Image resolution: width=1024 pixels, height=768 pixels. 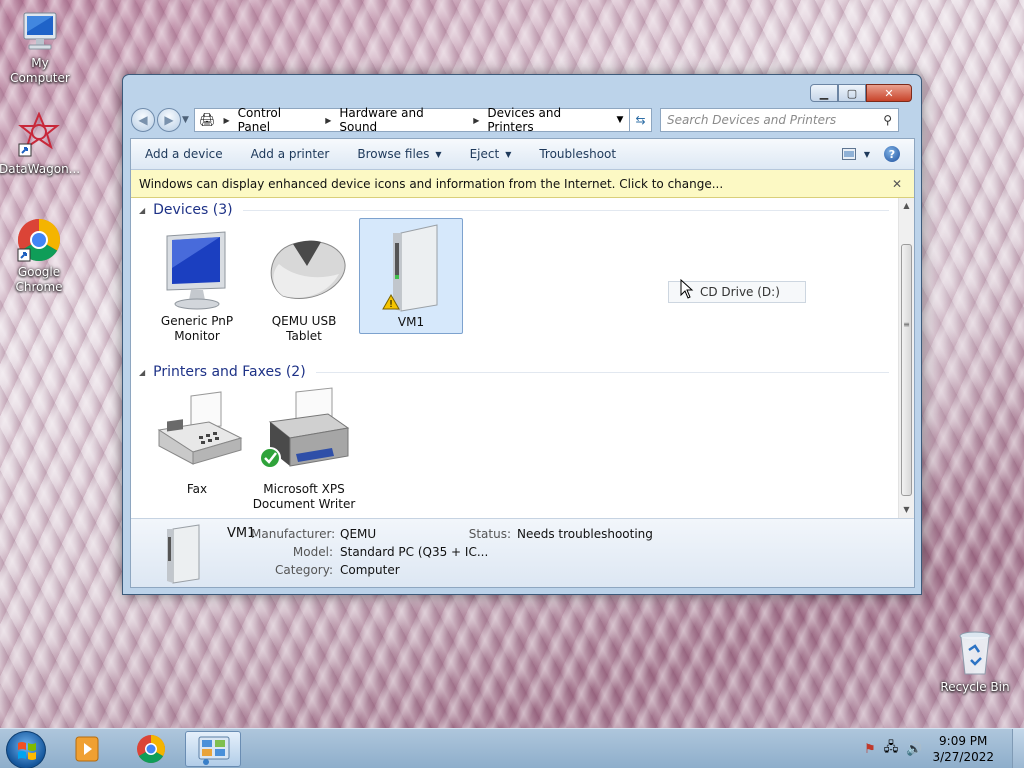 I want to click on device-item: QEMU USB Tablet, so click(x=304, y=281).